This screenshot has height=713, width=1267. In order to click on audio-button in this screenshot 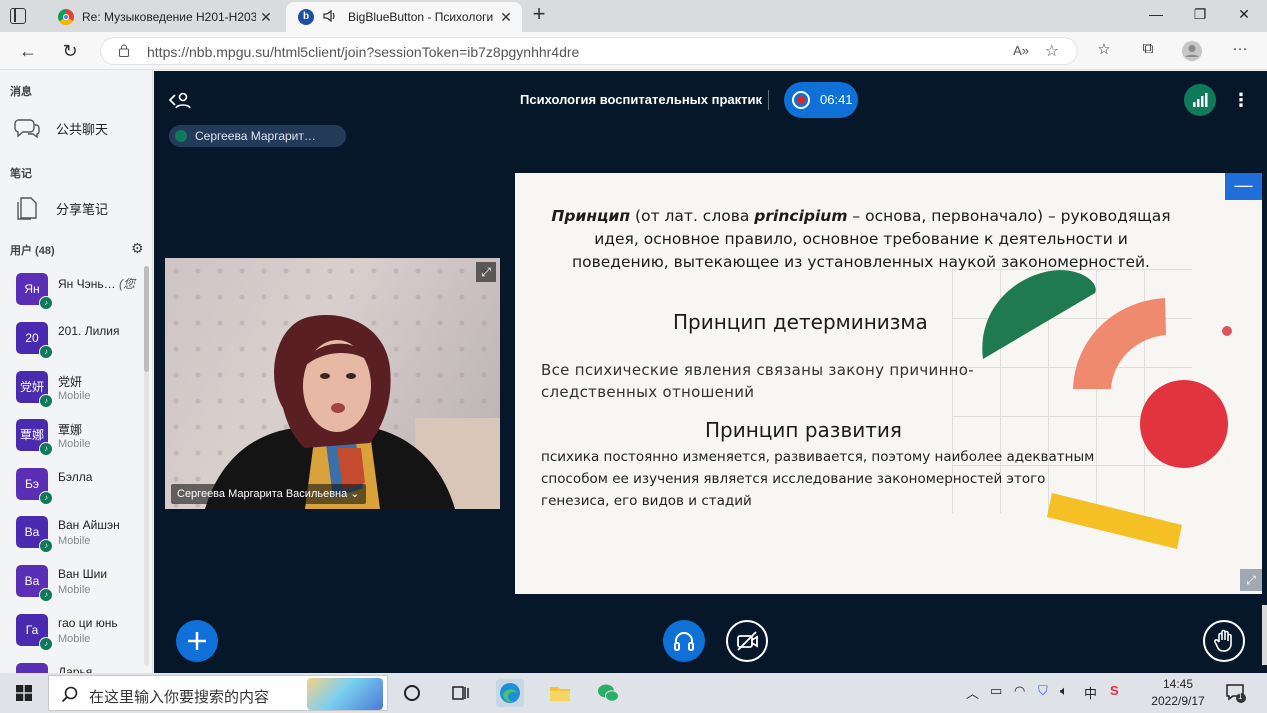, I will do `click(684, 641)`.